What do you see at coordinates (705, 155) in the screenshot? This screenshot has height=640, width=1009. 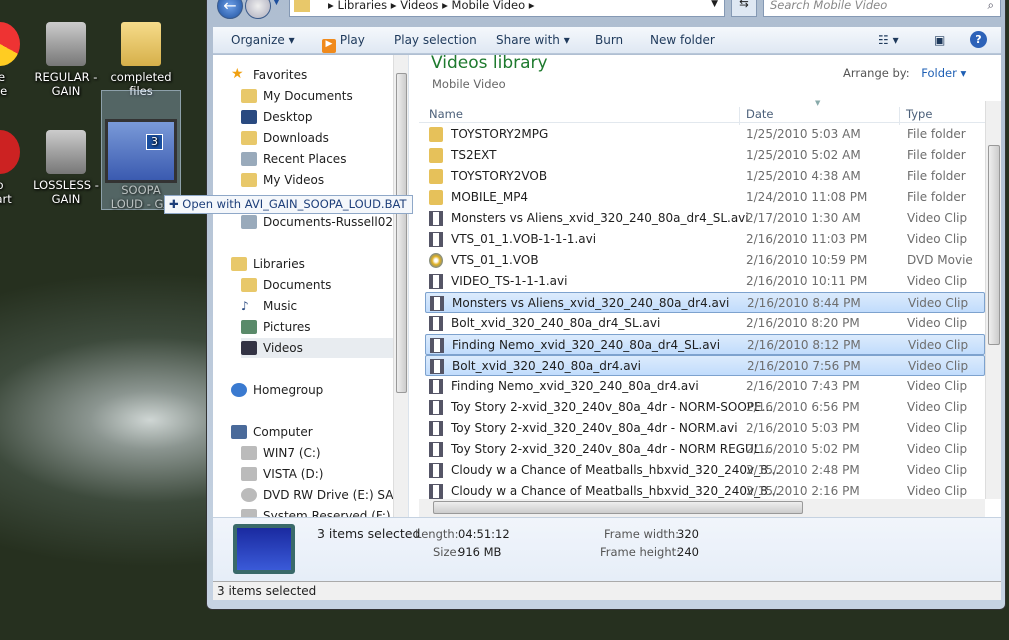 I see `file-row: TS2EXT 1/25/2010 5:02 AM File folder` at bounding box center [705, 155].